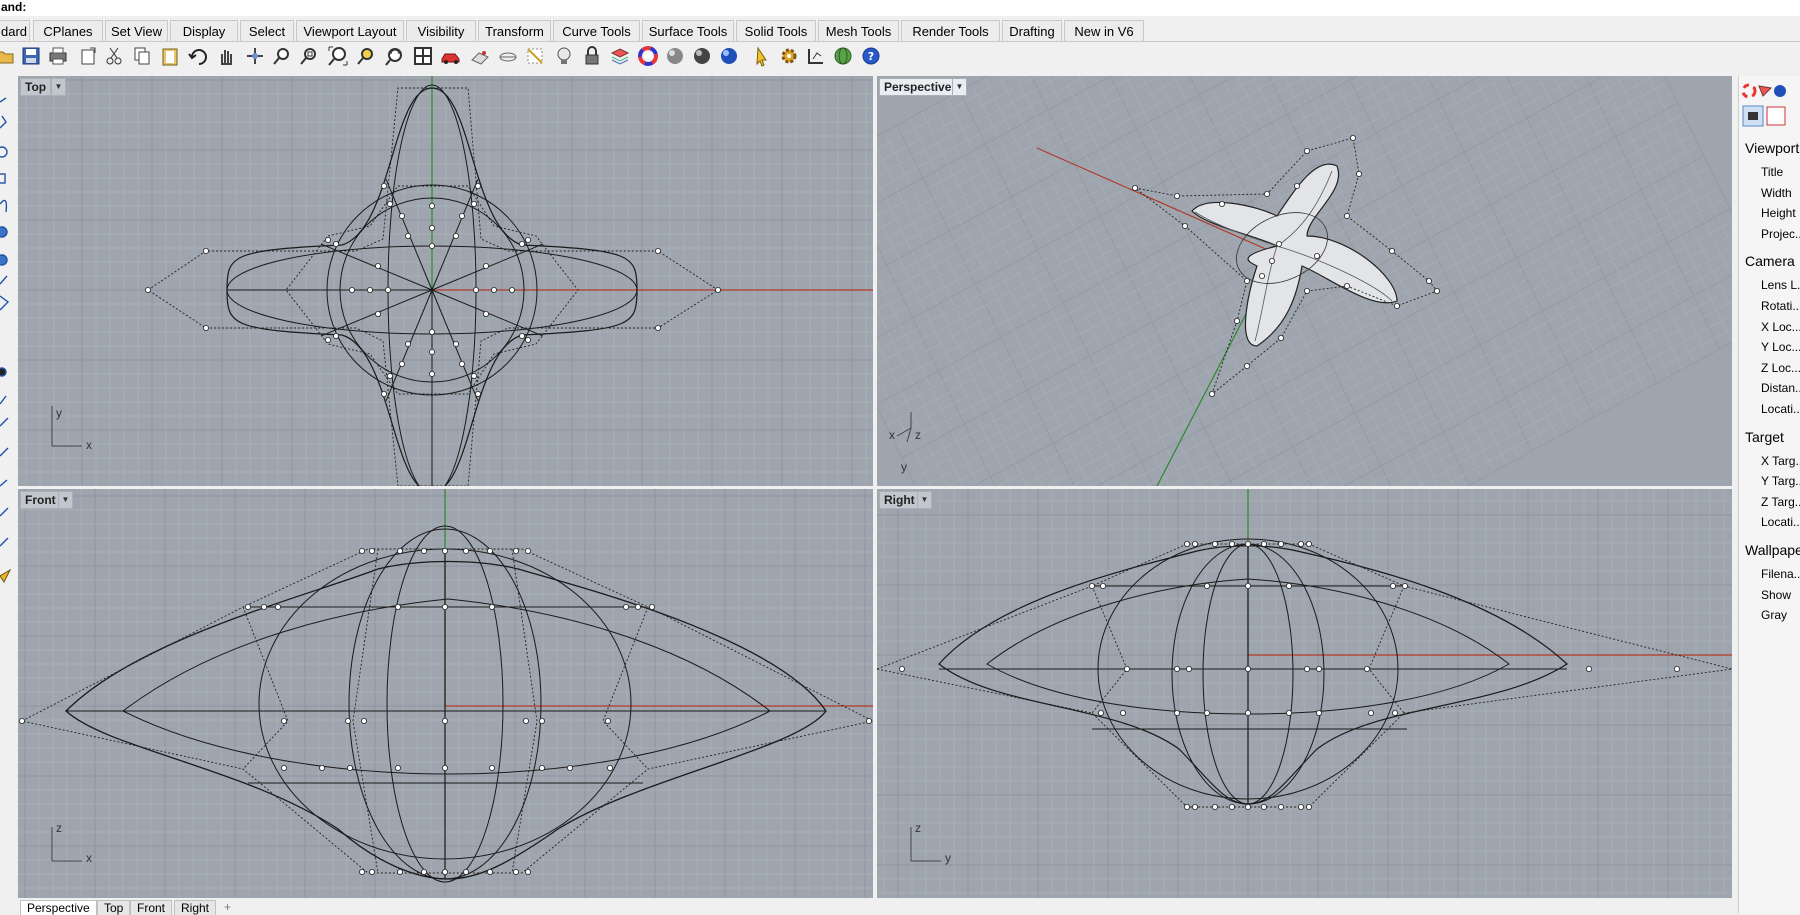  What do you see at coordinates (441, 30) in the screenshot?
I see `tab-visibility: Visibility` at bounding box center [441, 30].